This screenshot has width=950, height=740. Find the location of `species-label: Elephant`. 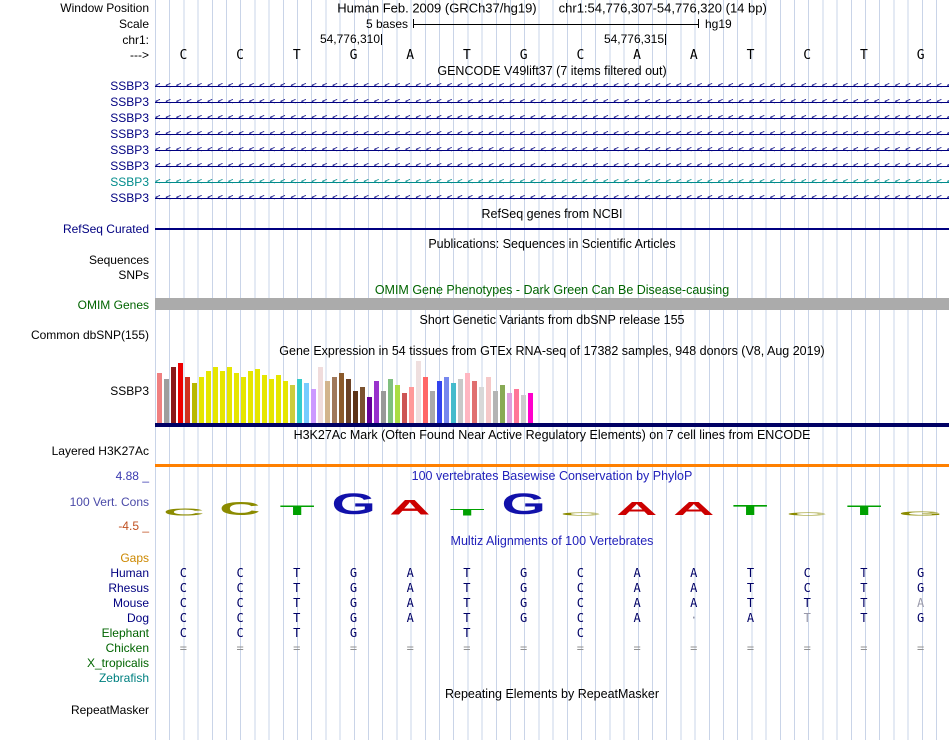

species-label: Elephant is located at coordinates (77, 633).